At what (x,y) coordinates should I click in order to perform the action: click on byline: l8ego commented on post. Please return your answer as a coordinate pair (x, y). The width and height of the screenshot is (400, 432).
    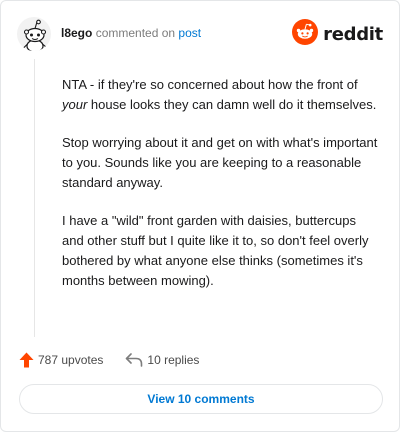
    Looking at the image, I should click on (131, 33).